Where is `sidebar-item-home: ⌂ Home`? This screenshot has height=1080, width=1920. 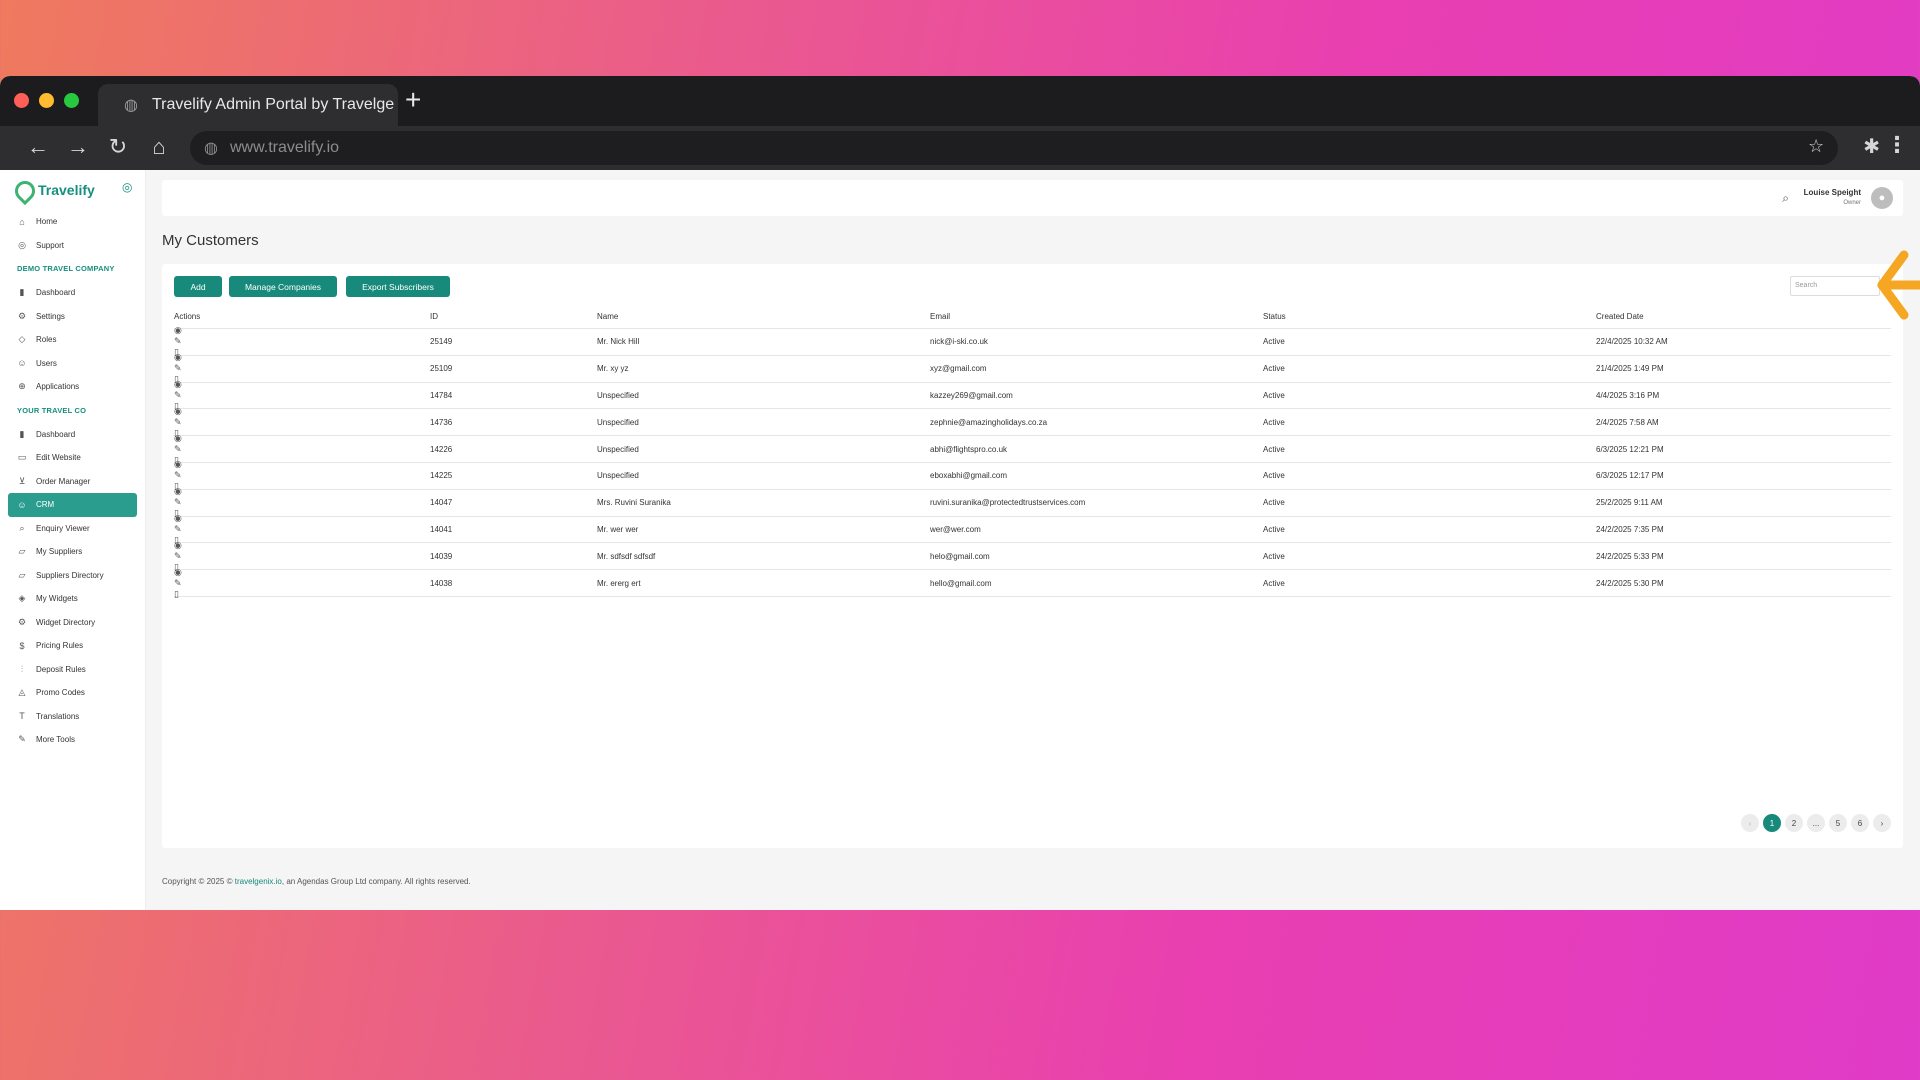 sidebar-item-home: ⌂ Home is located at coordinates (72, 222).